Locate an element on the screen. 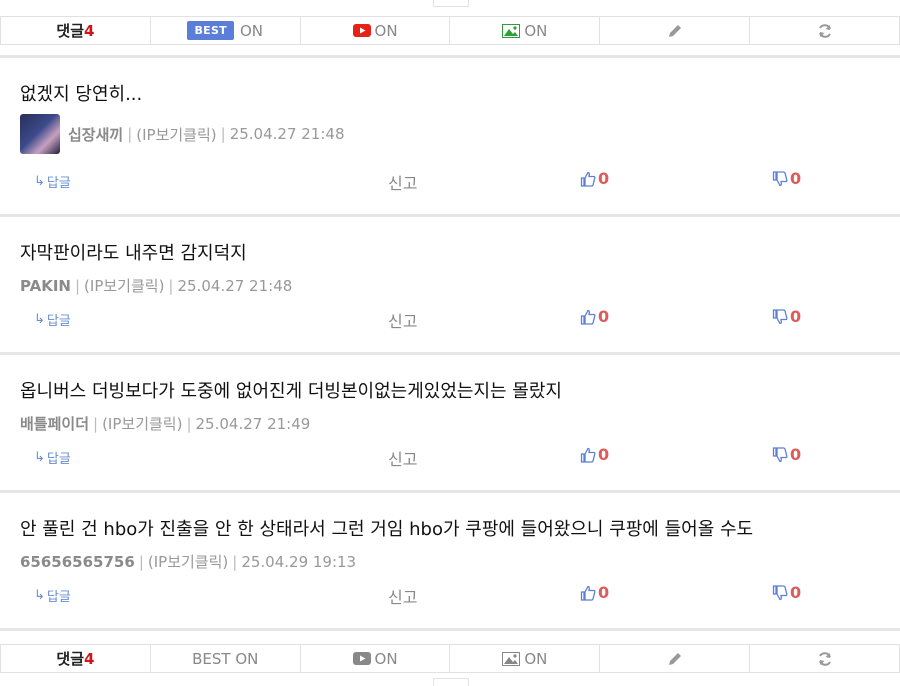  avatar is located at coordinates (40, 134).